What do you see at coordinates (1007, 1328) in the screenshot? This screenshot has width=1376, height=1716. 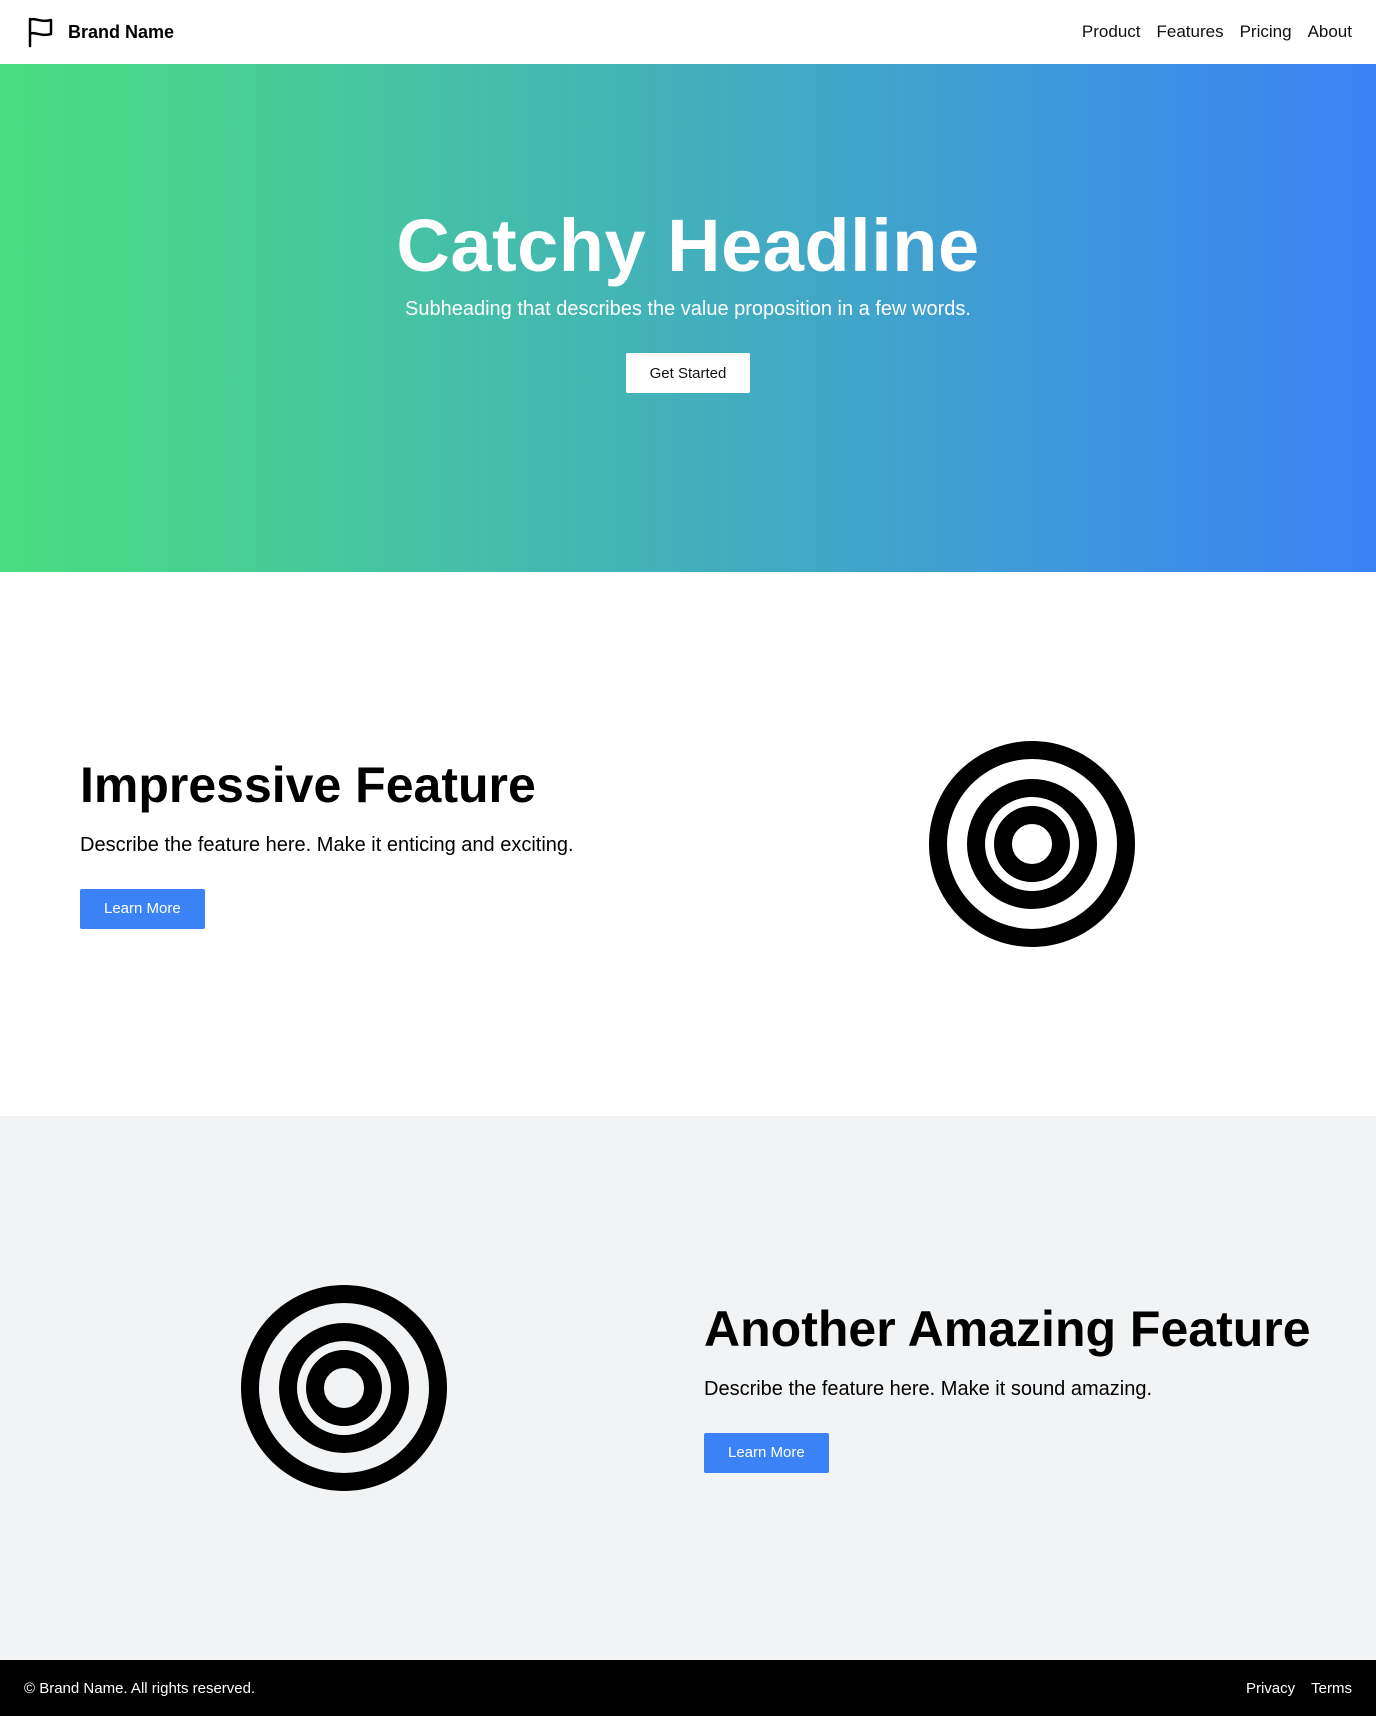 I see `feature-title: Another Amazing Feature` at bounding box center [1007, 1328].